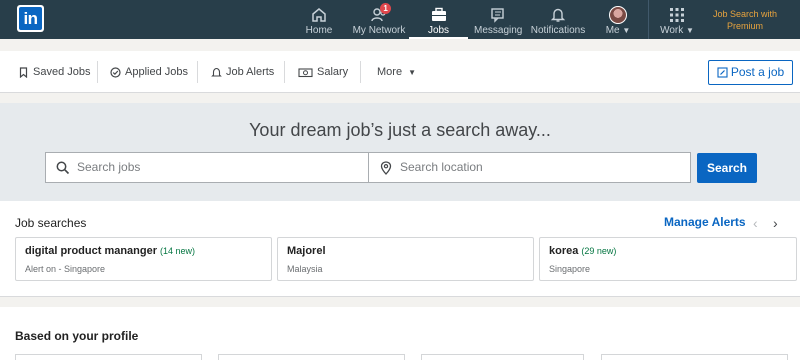  What do you see at coordinates (529, 167) in the screenshot?
I see `search-location-input: Search location` at bounding box center [529, 167].